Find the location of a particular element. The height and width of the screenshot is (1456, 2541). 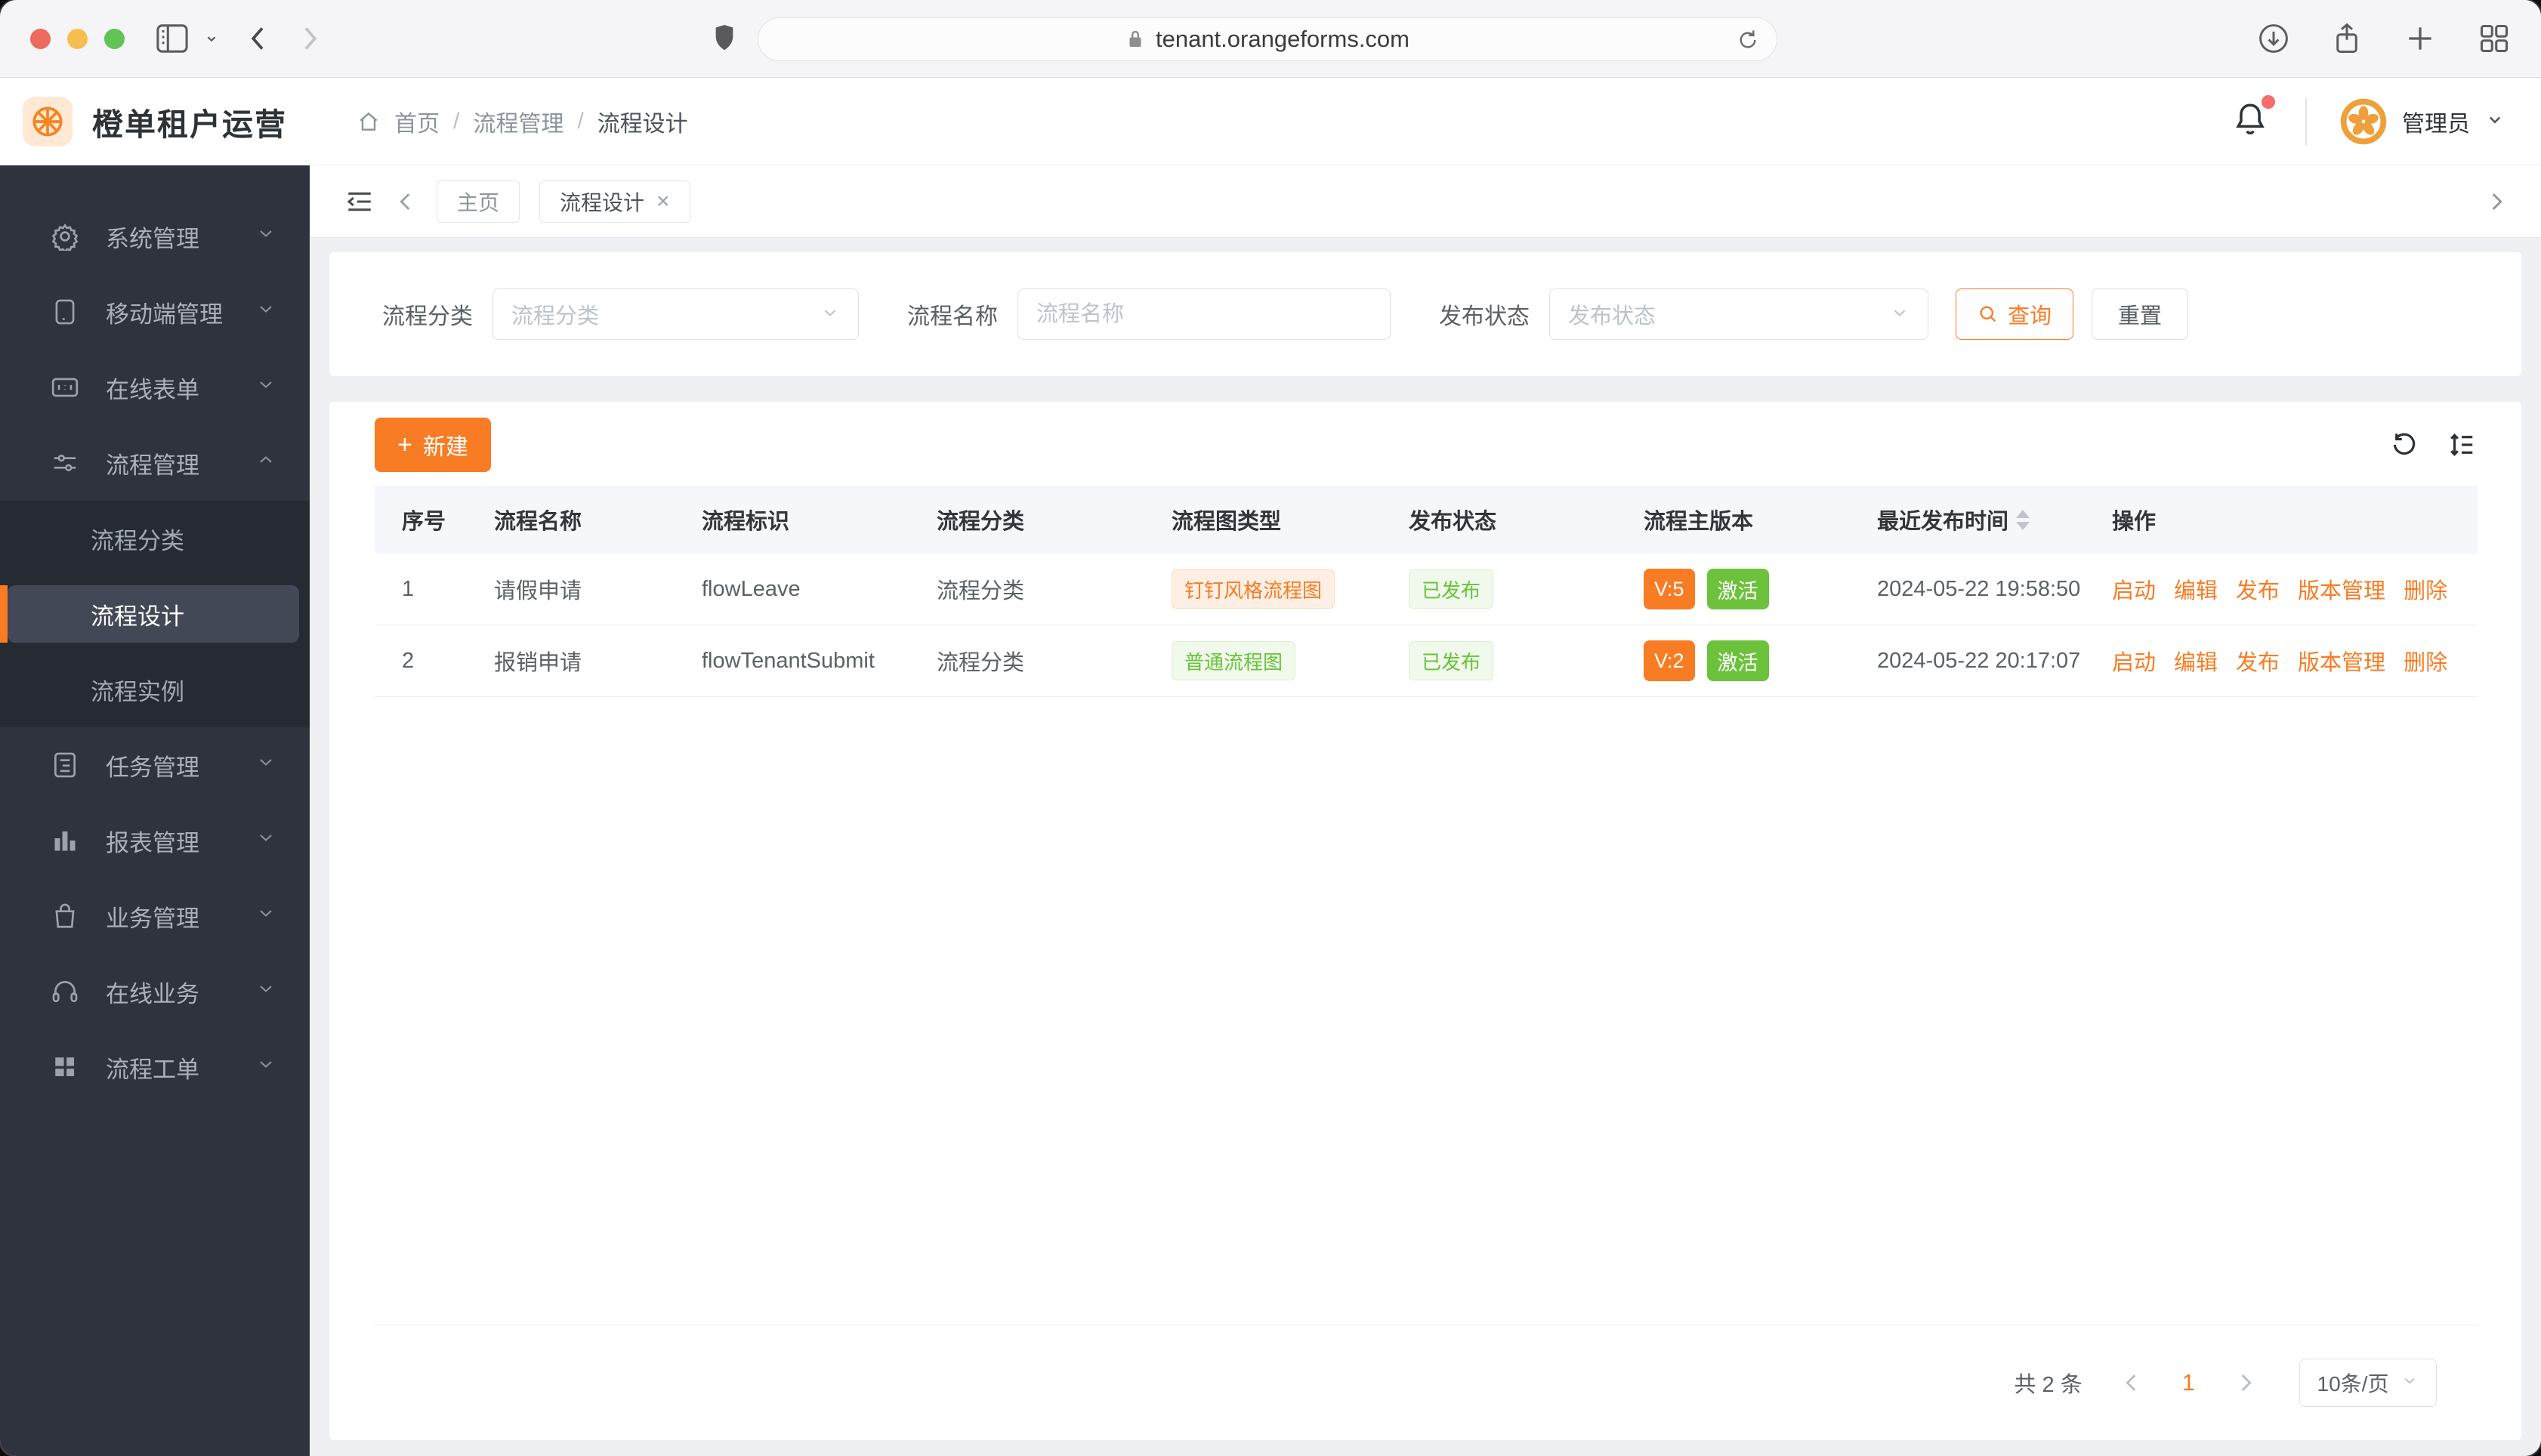

lock-icon is located at coordinates (1135, 38).